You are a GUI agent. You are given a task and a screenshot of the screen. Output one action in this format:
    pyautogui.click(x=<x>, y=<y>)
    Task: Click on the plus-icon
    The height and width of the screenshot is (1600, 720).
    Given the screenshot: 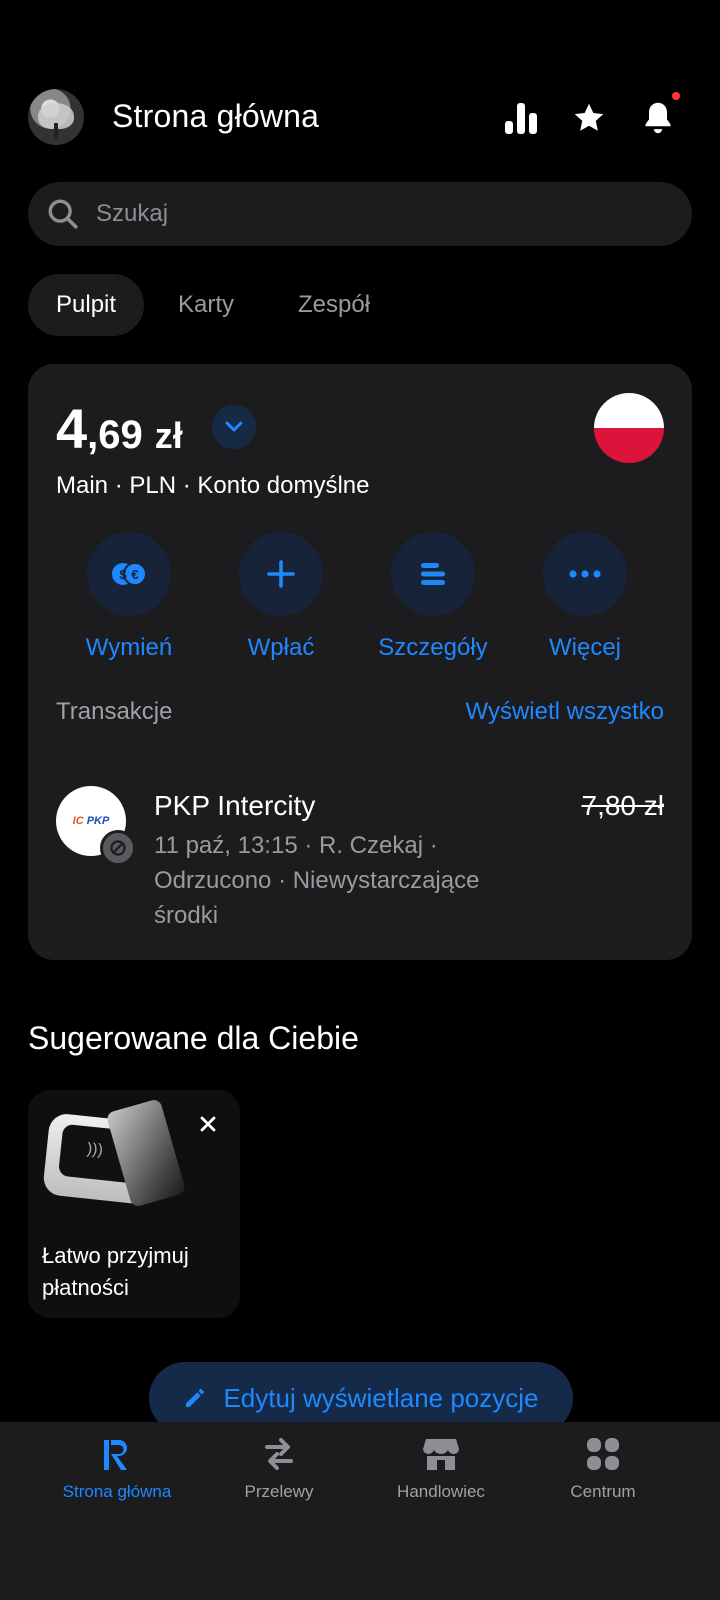 What is the action you would take?
    pyautogui.click(x=281, y=574)
    